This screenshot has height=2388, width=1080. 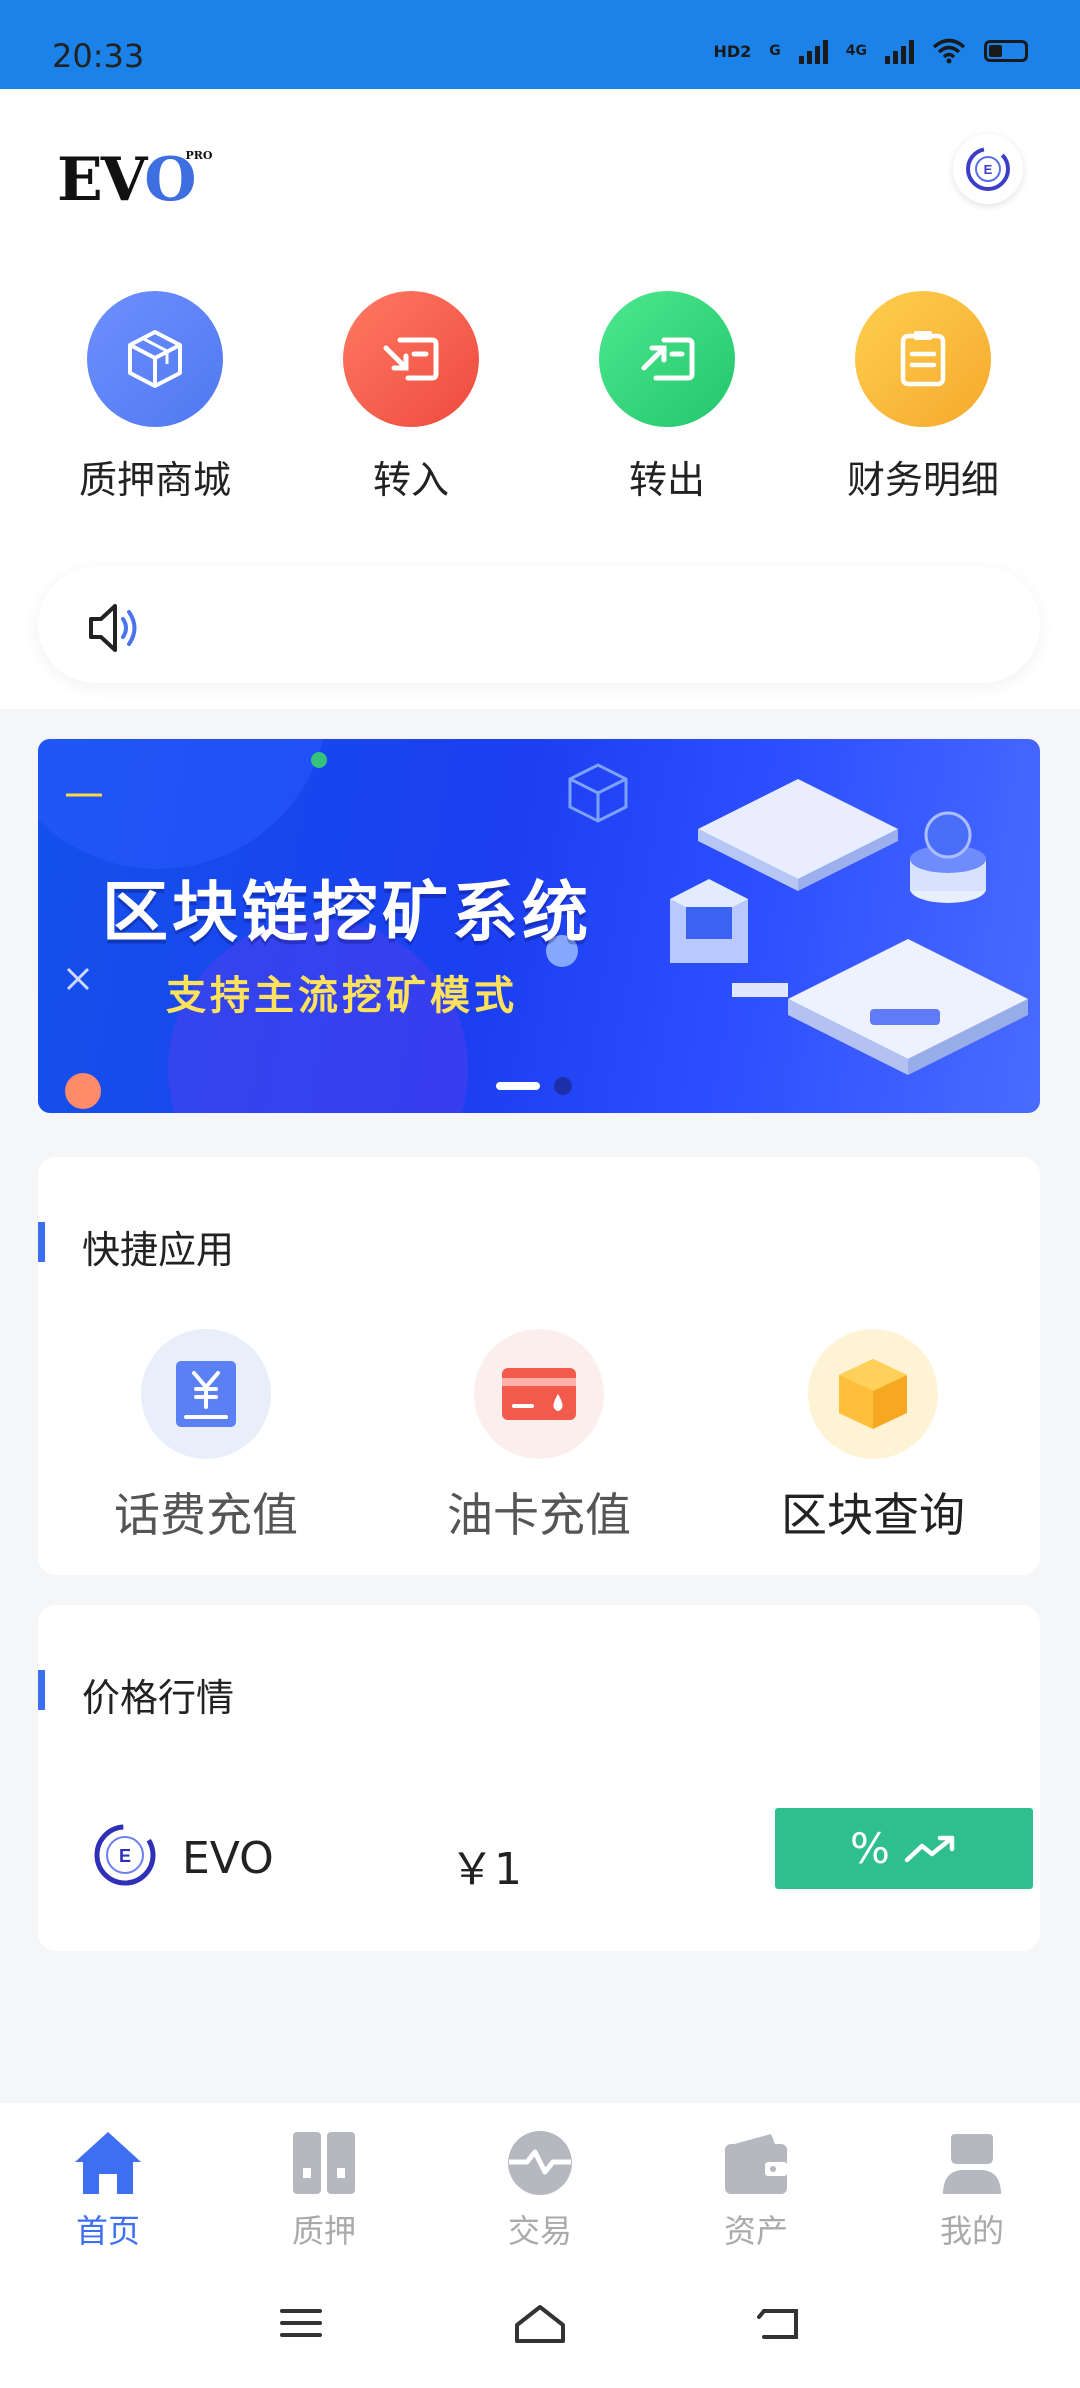 What do you see at coordinates (518, 1086) in the screenshot?
I see `carousel-dot-active` at bounding box center [518, 1086].